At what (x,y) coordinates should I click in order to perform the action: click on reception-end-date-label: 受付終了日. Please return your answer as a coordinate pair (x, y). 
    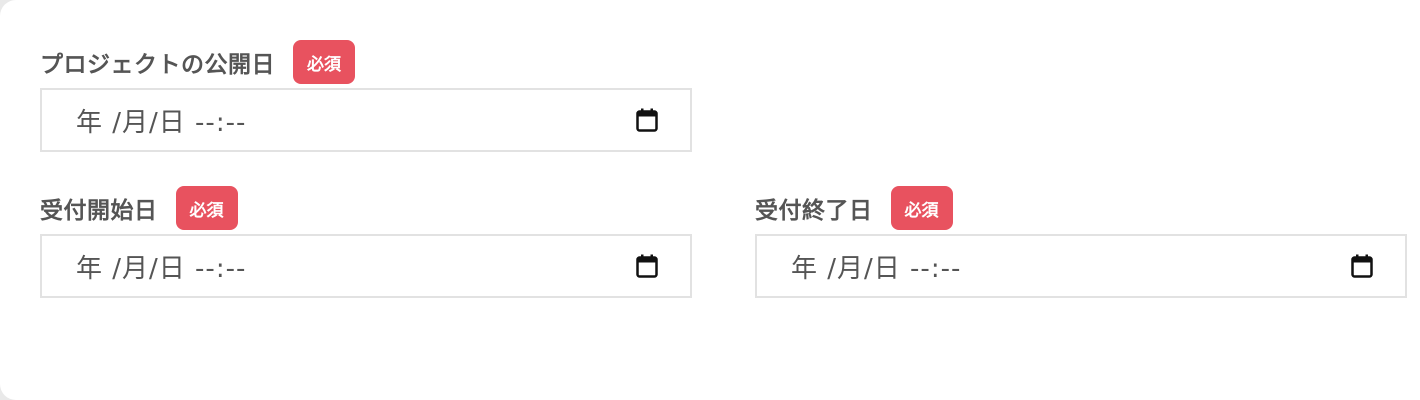
    Looking at the image, I should click on (814, 211).